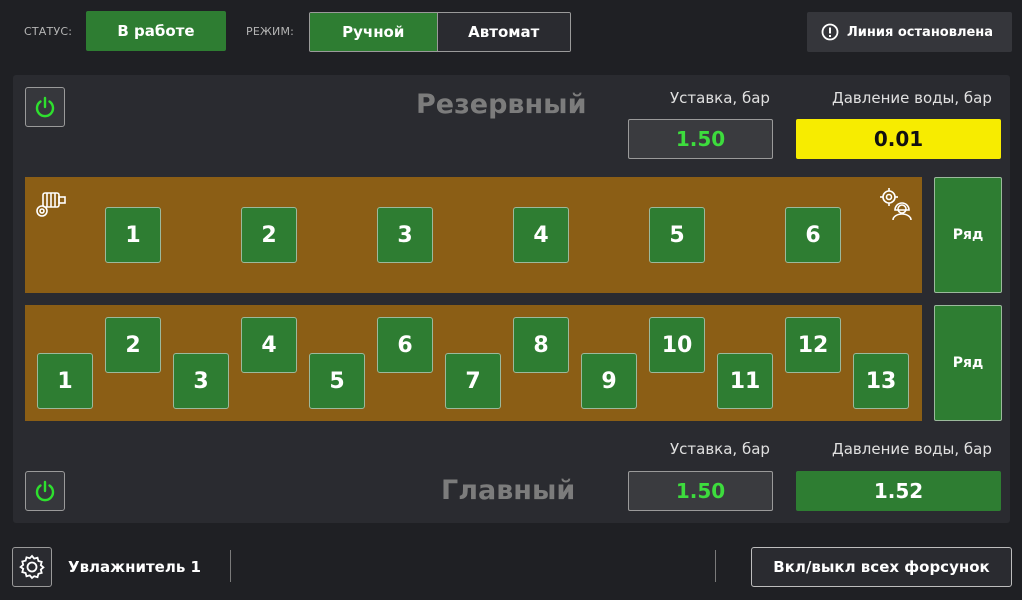  I want to click on main-nozzle-button: 9, so click(609, 381).